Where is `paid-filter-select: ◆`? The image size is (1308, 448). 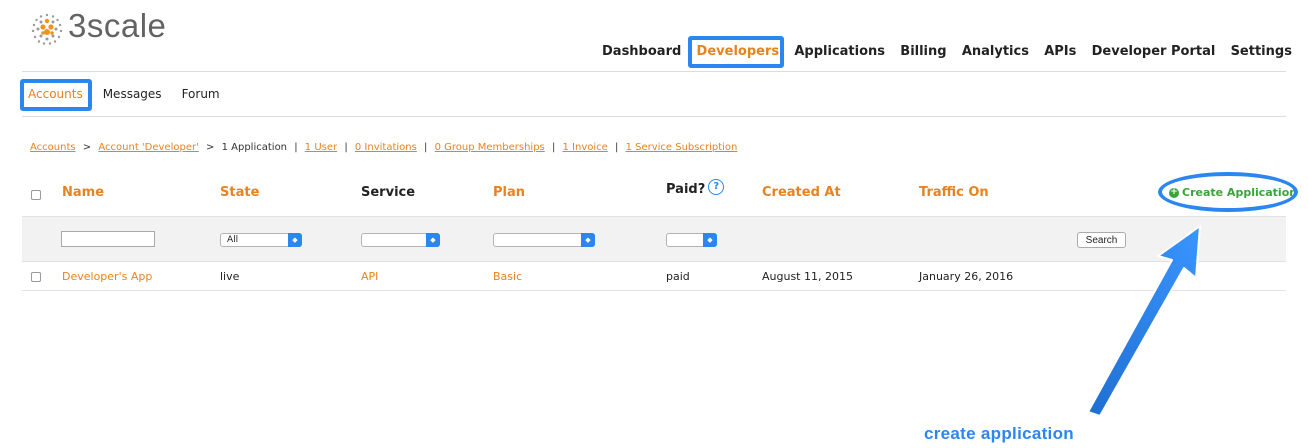 paid-filter-select: ◆ is located at coordinates (691, 240).